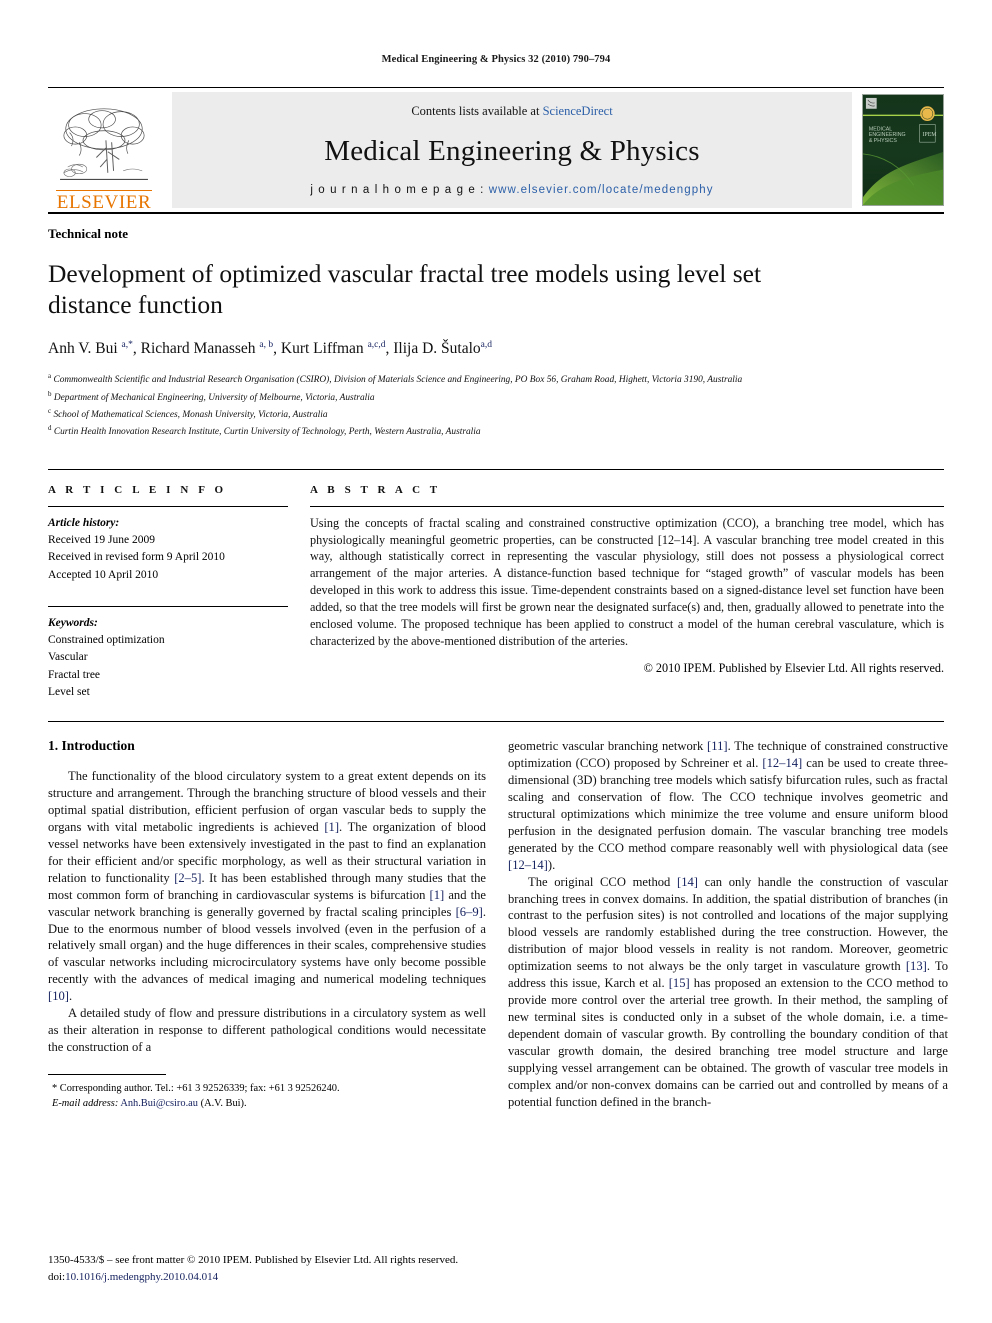 The height and width of the screenshot is (1323, 992). I want to click on affiliation-mark: d, so click(50, 428).